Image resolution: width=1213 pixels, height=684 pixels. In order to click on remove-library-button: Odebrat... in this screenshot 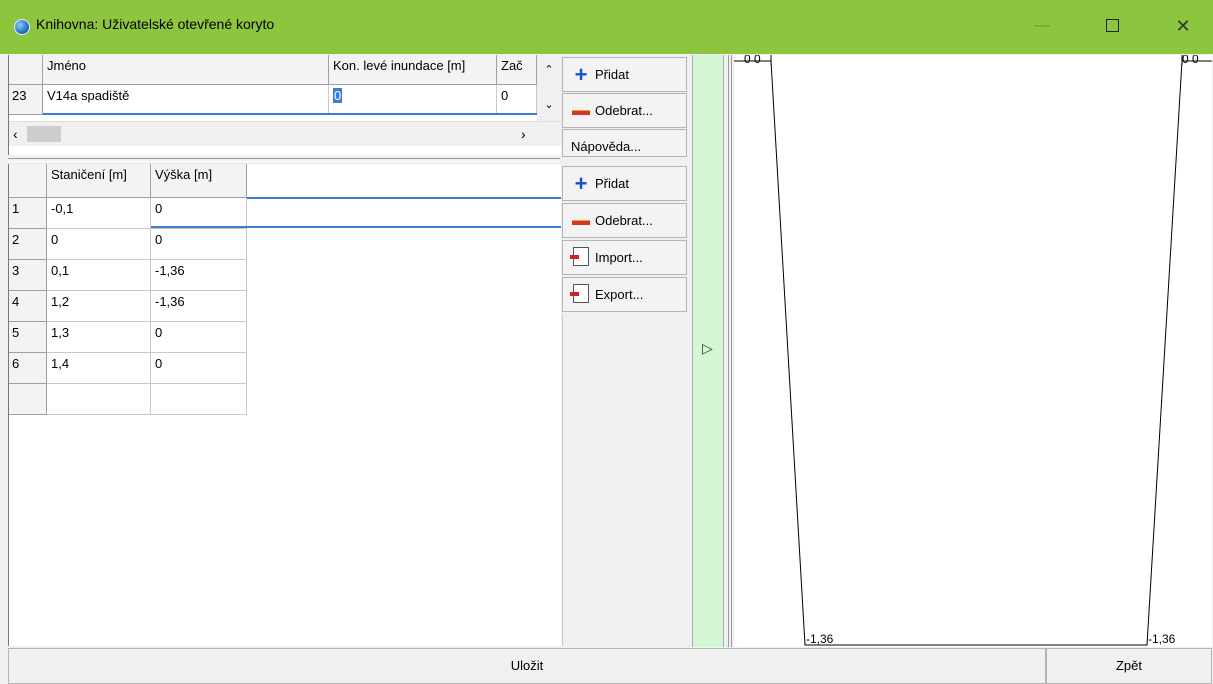, I will do `click(624, 110)`.